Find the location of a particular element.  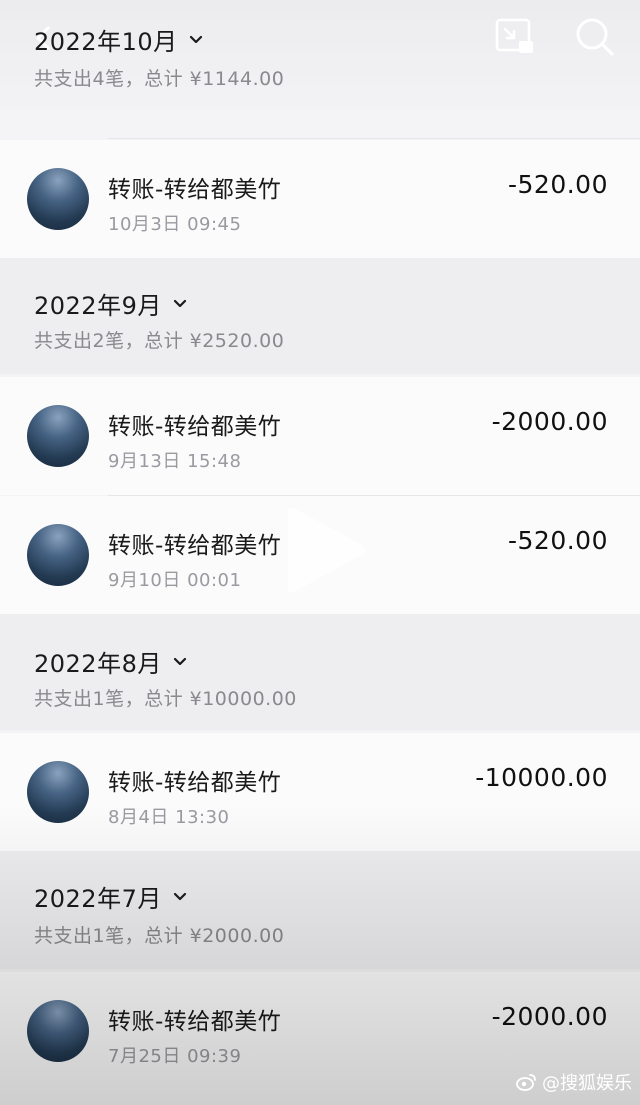

transaction-time: 9月13日 15:48 is located at coordinates (175, 461).